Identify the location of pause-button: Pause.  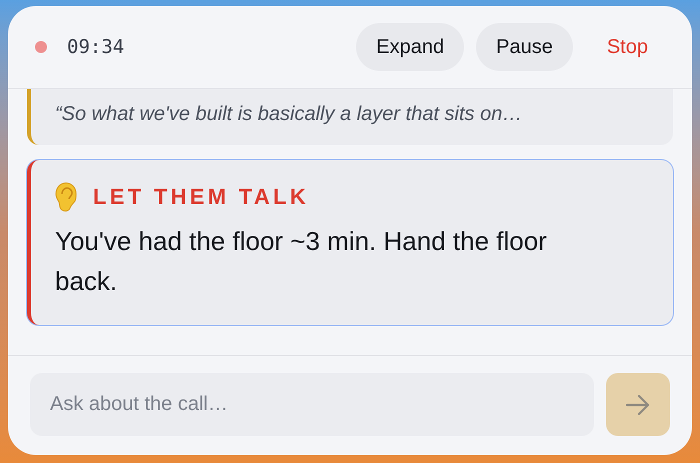
(524, 47).